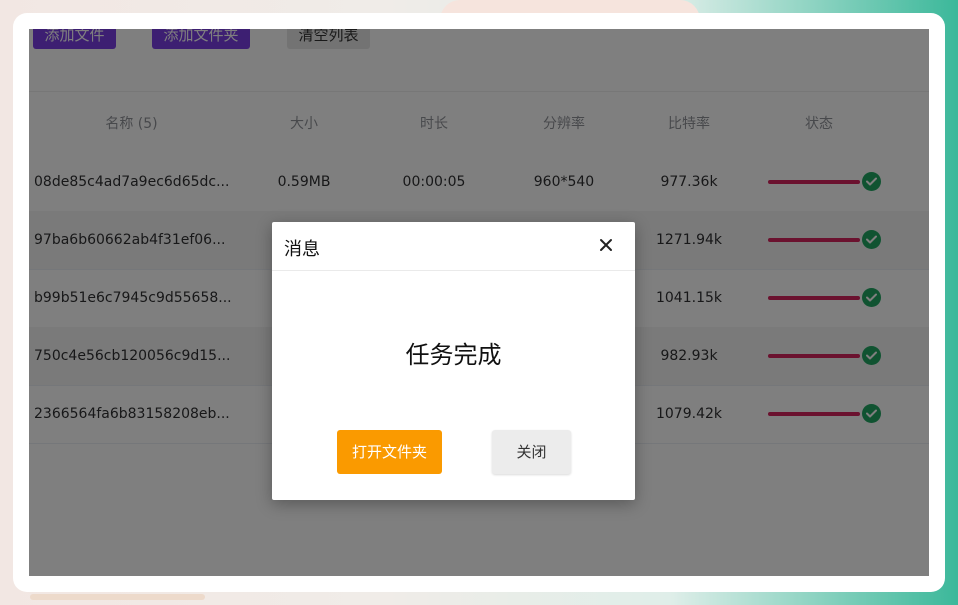 This screenshot has height=605, width=958. What do you see at coordinates (531, 452) in the screenshot?
I see `close-button: 关闭` at bounding box center [531, 452].